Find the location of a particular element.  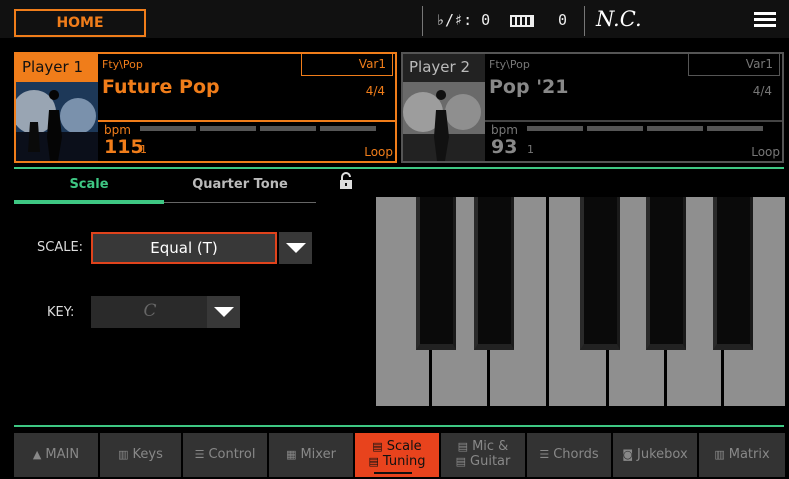

scale-dropdown-button is located at coordinates (295, 248).